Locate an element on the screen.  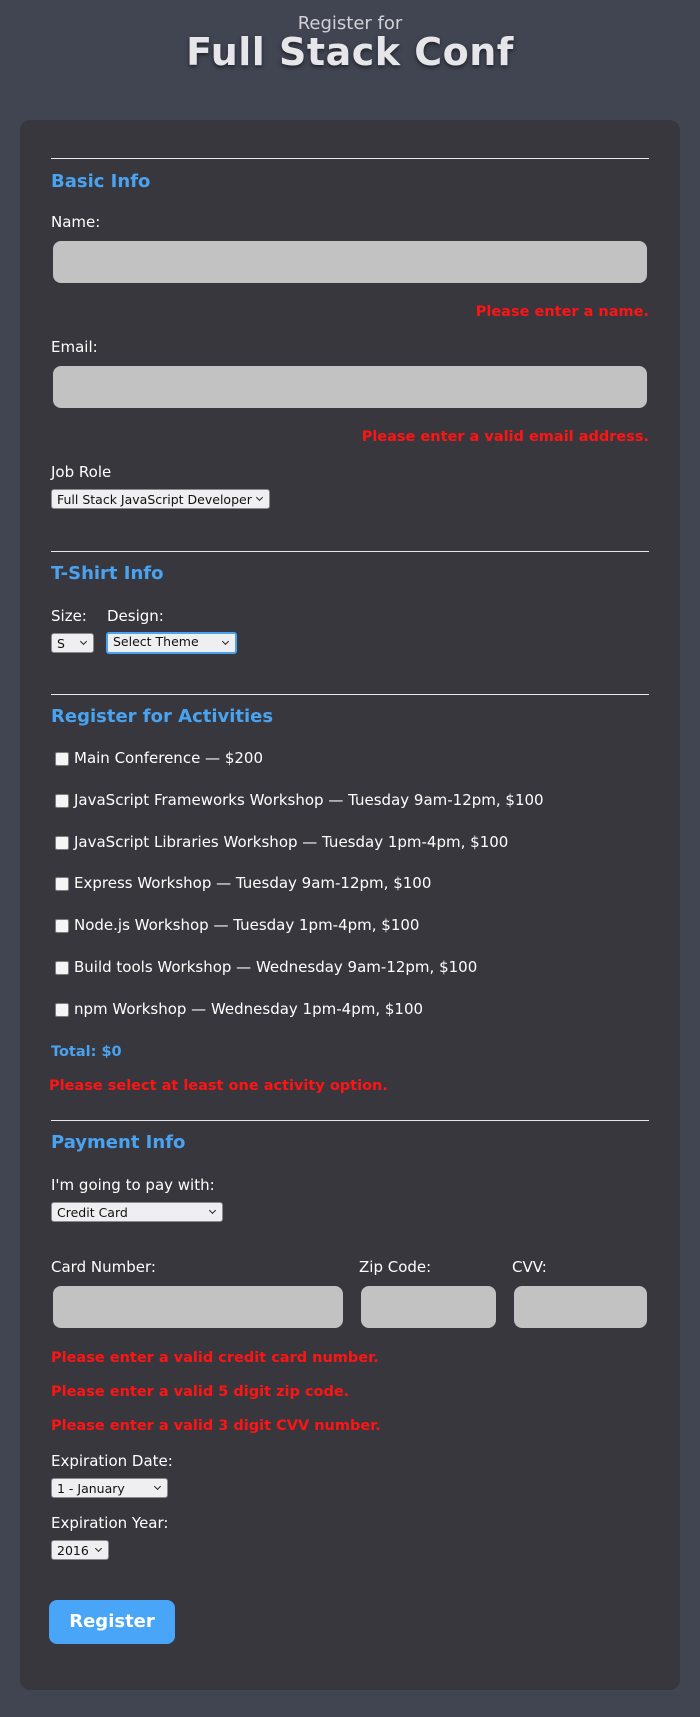
exp-month-select: 1 - January is located at coordinates (109, 1488).